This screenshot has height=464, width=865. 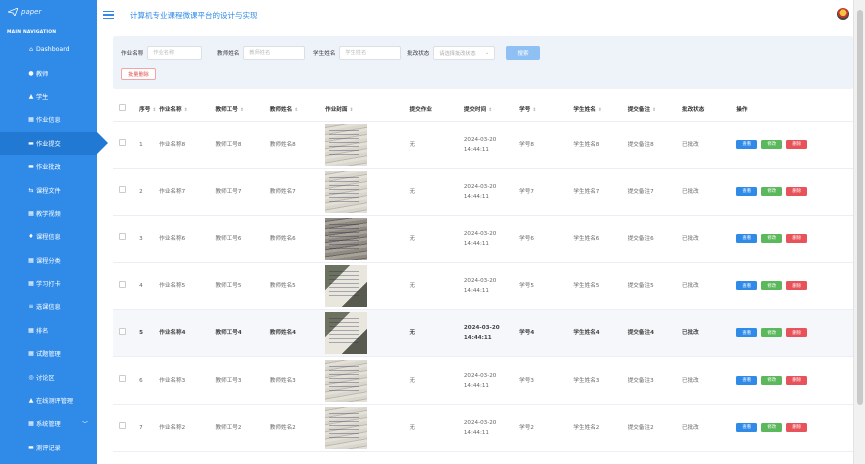 I want to click on vertical-scrollbar, so click(x=859, y=232).